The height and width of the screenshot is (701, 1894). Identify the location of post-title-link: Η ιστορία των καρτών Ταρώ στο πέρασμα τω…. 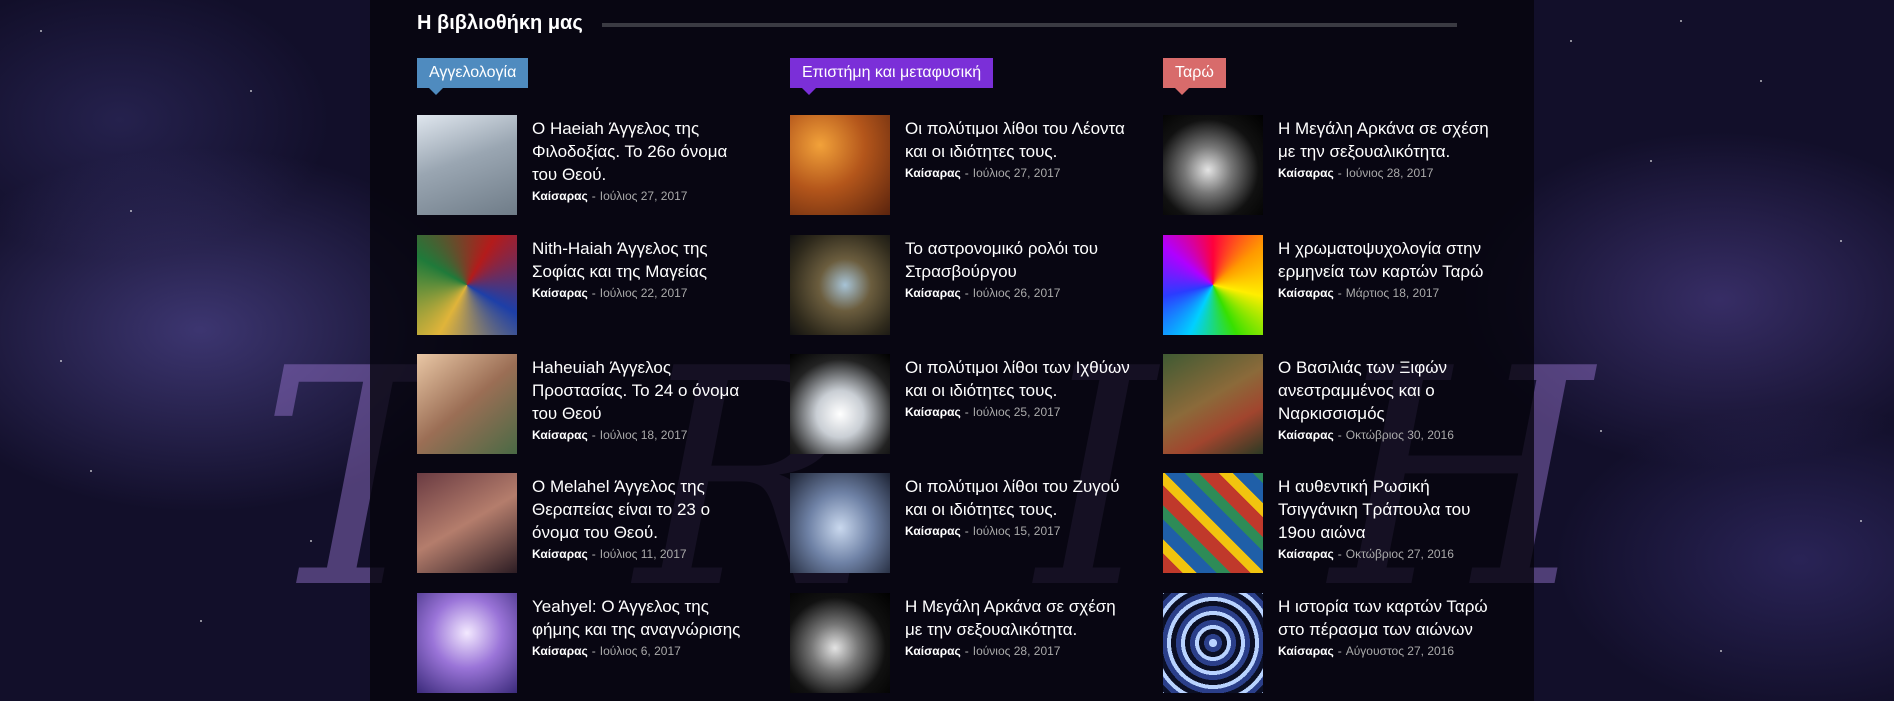
(1390, 618).